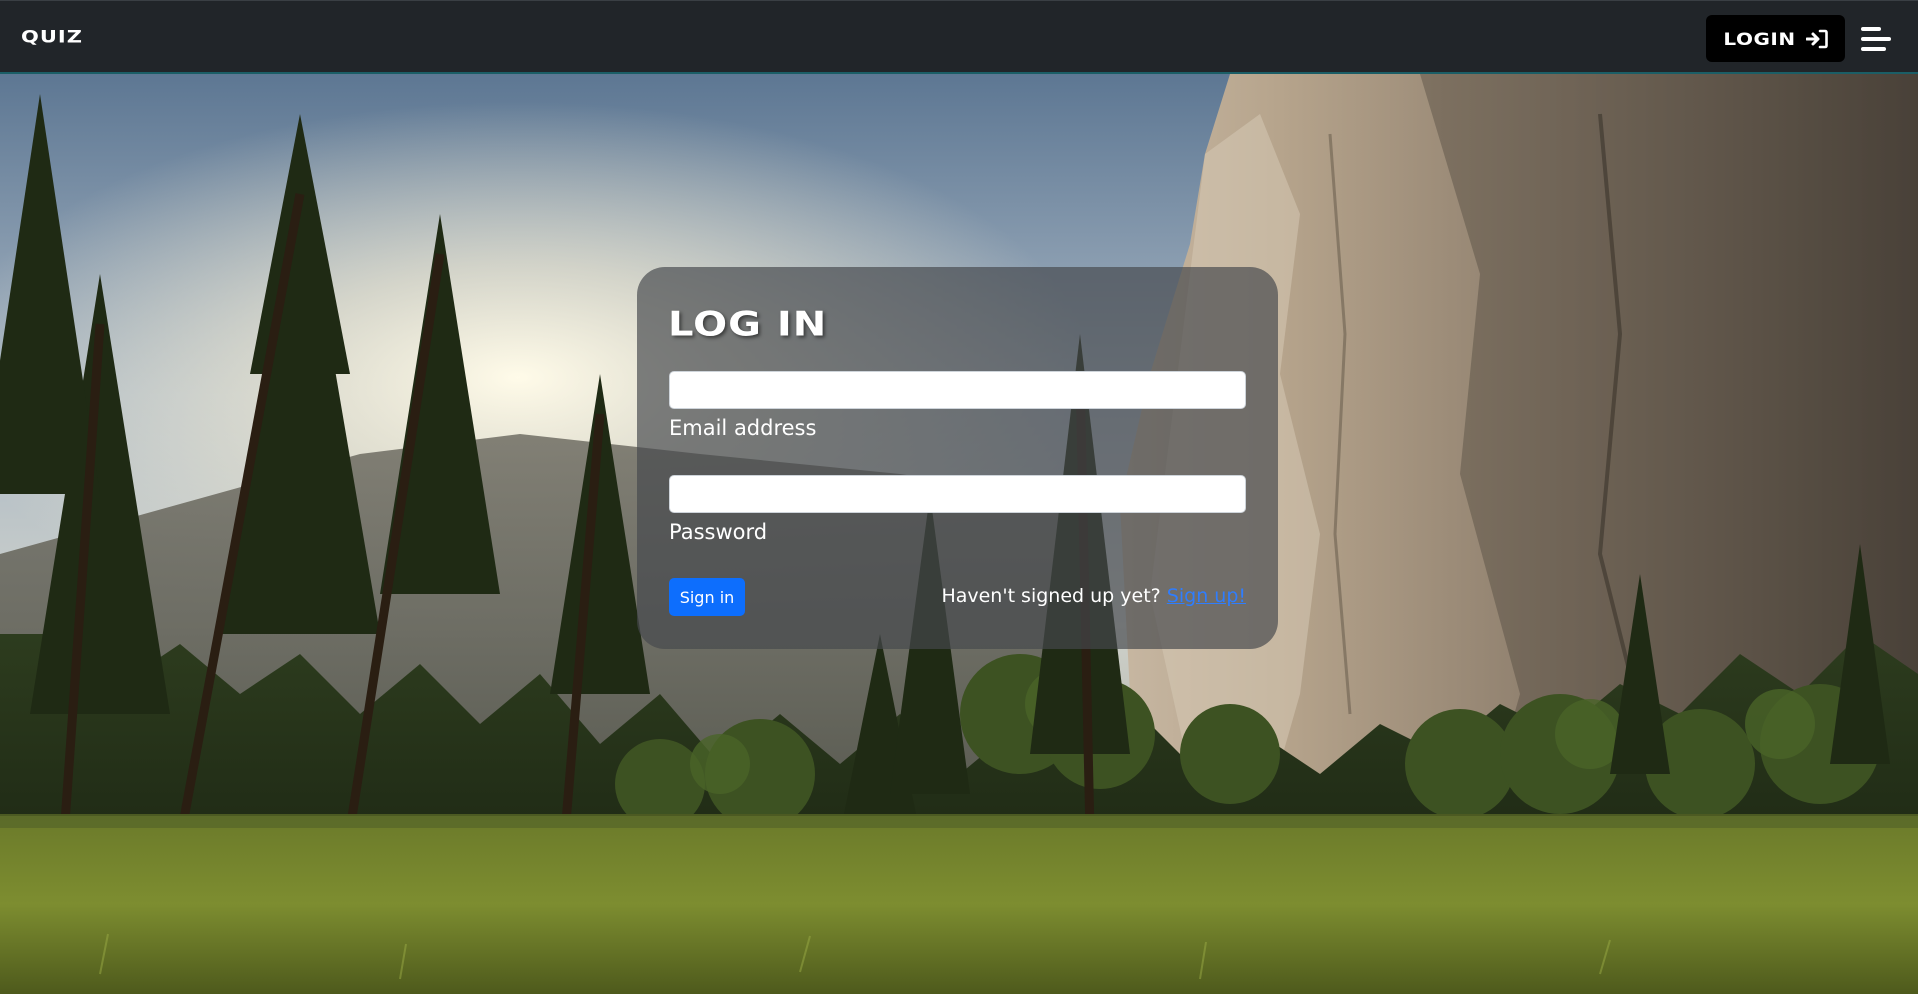 Image resolution: width=1918 pixels, height=994 pixels. Describe the element at coordinates (1759, 38) in the screenshot. I see `nav-login-label: LOGIN` at that location.